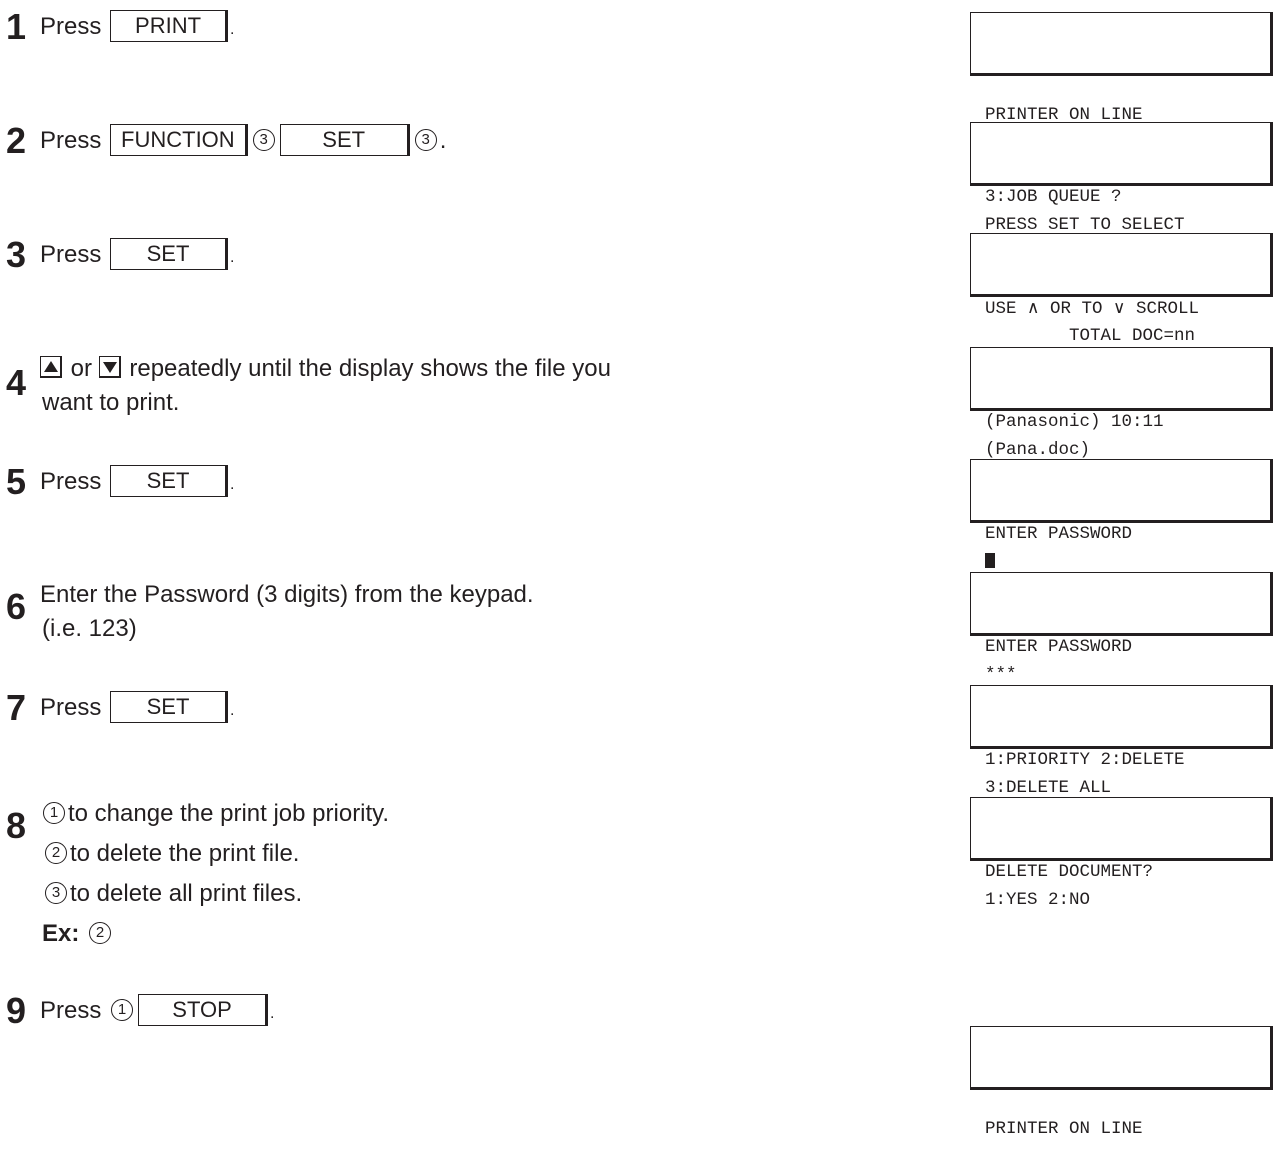 The image size is (1278, 1171). What do you see at coordinates (1085, 760) in the screenshot?
I see `lcd-line-1: 1:PRIORITY 2:DELETE` at bounding box center [1085, 760].